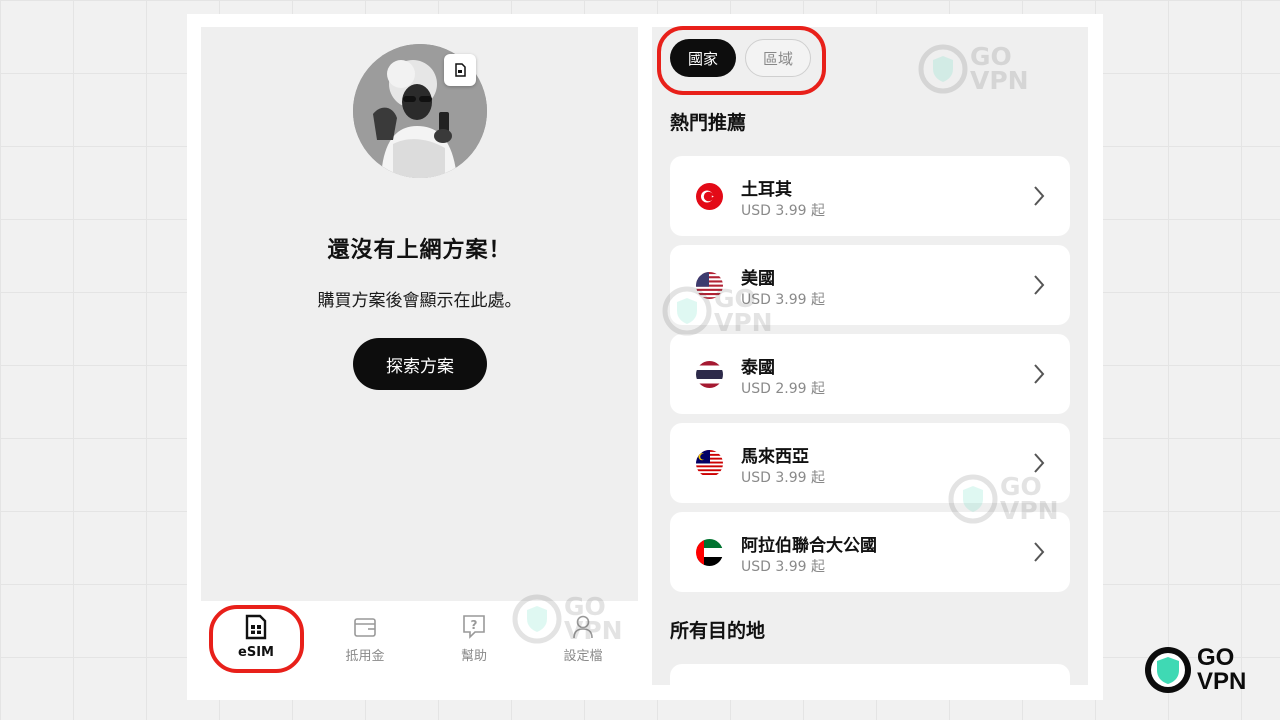  Describe the element at coordinates (778, 58) in the screenshot. I see `tab-region: 區域` at that location.